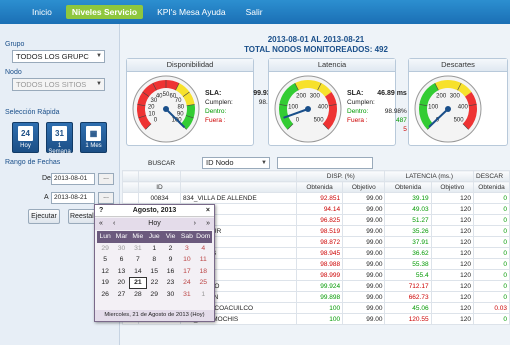 The width and height of the screenshot is (510, 345). I want to click on lat-objetivo: 120, so click(452, 319).